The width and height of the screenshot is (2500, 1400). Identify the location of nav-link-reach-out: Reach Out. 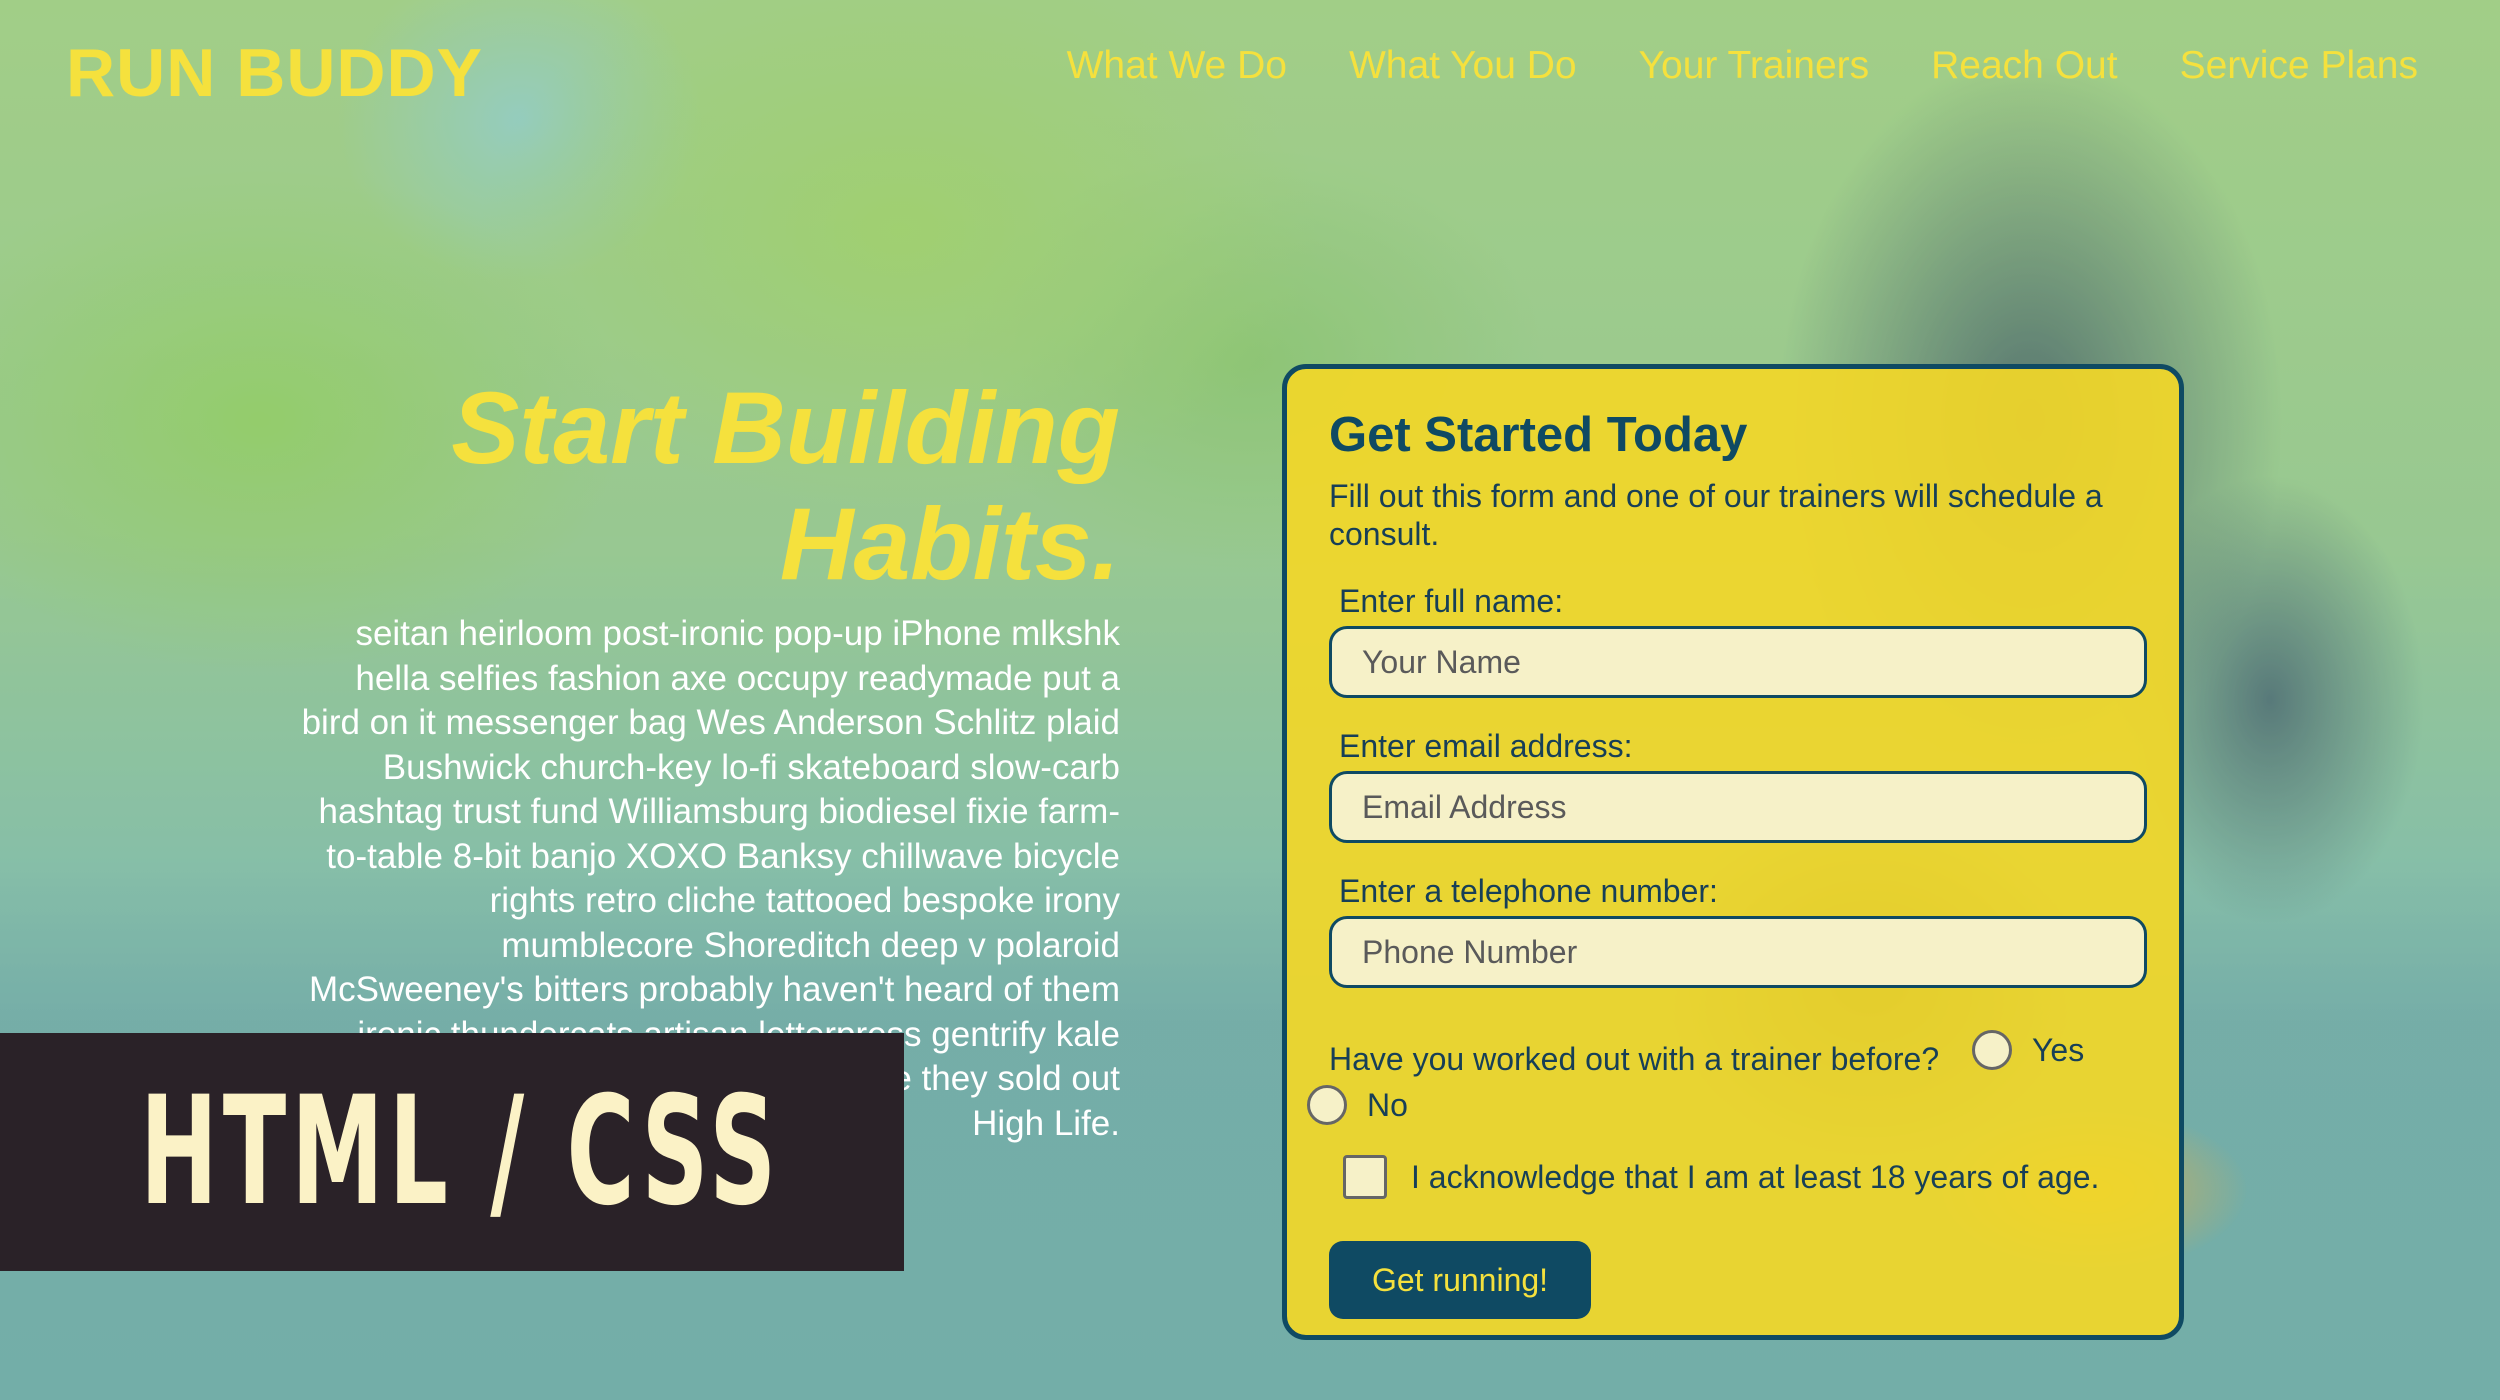
(2024, 66).